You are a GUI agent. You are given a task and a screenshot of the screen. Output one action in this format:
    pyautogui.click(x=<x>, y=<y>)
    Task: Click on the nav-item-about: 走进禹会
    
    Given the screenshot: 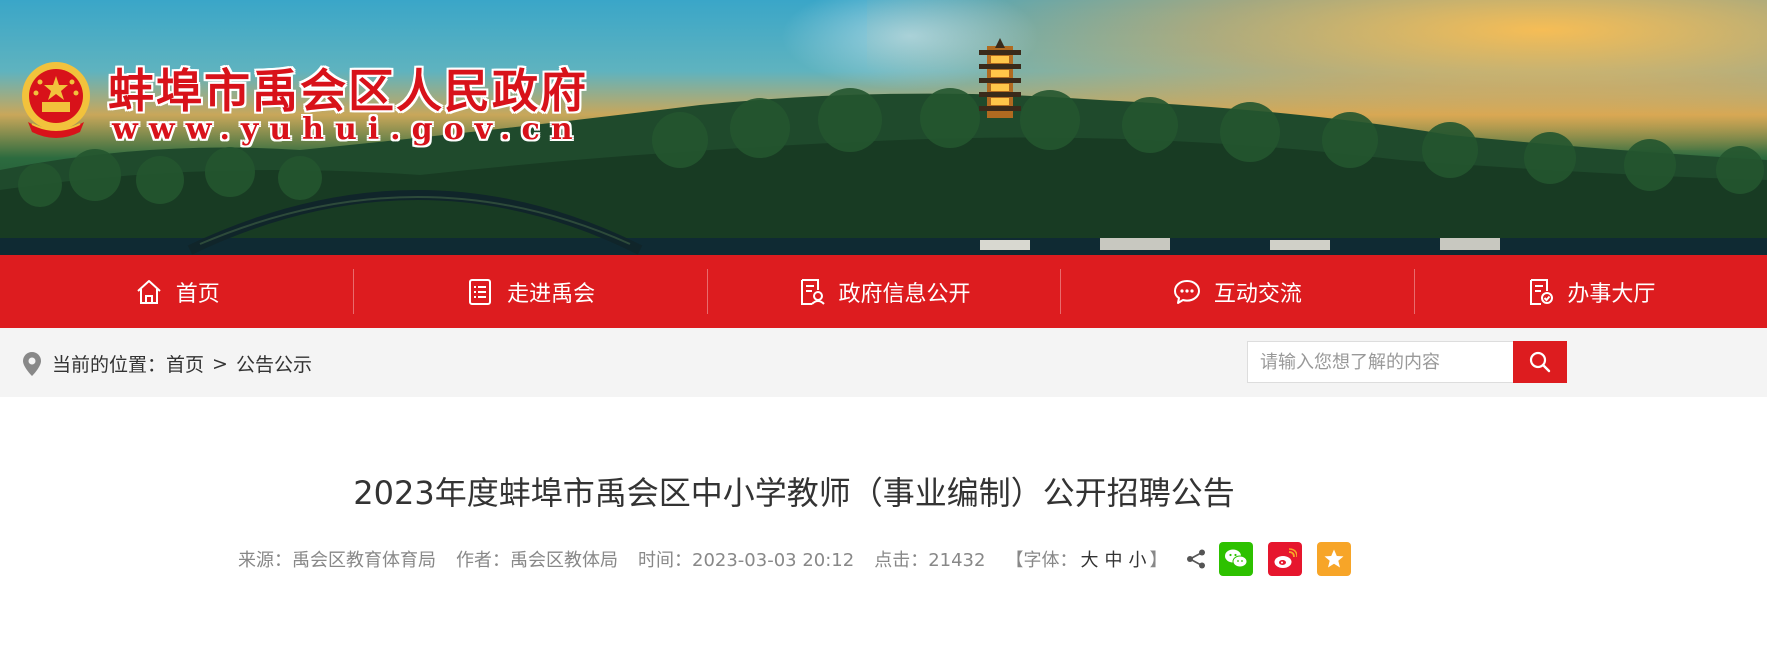 What is the action you would take?
    pyautogui.click(x=529, y=291)
    